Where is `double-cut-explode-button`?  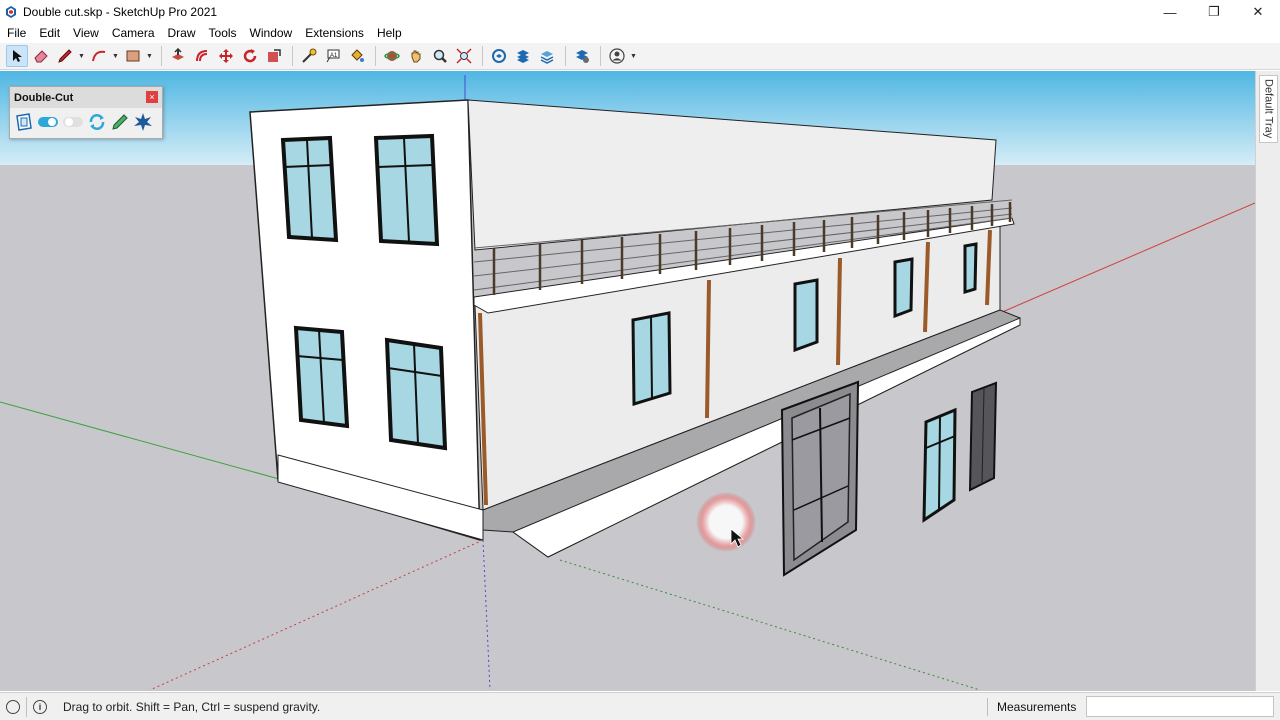
double-cut-explode-button is located at coordinates (143, 122).